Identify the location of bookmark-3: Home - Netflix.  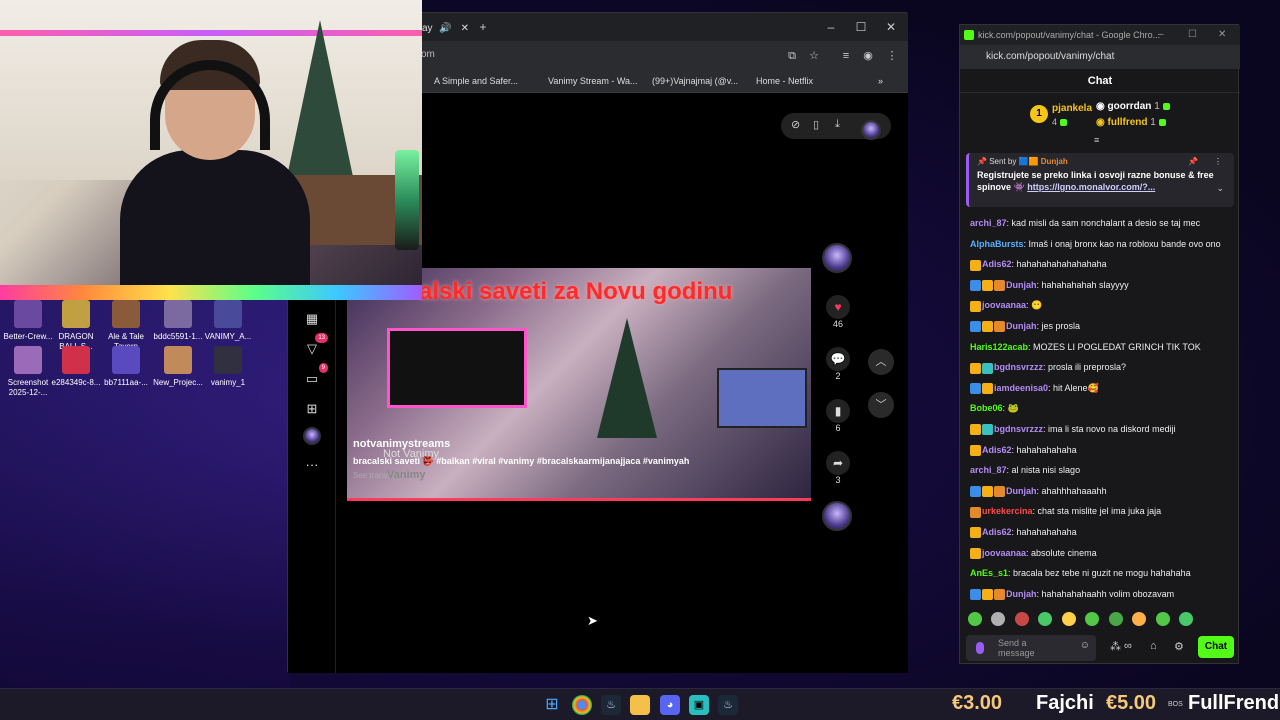
(778, 81).